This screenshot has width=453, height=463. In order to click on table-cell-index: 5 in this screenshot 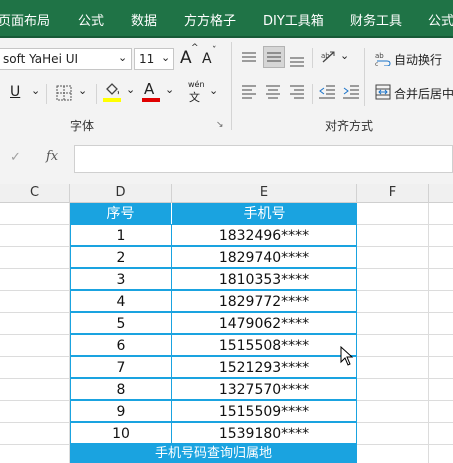, I will do `click(121, 323)`.